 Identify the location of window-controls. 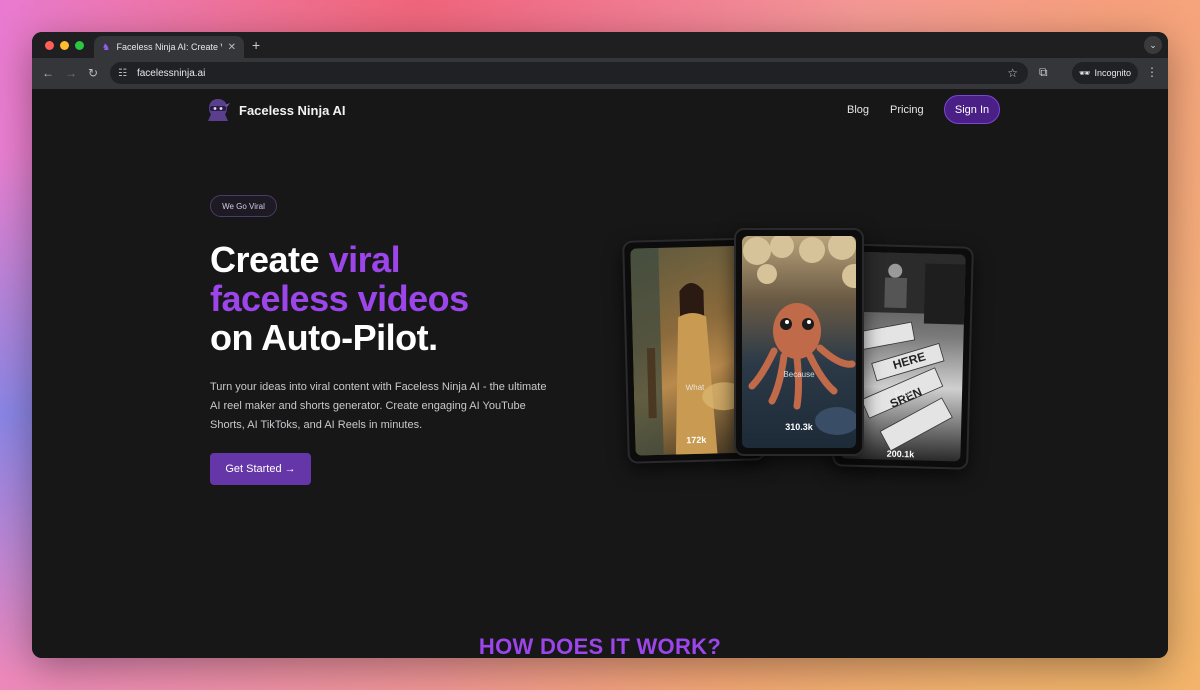
(64, 45).